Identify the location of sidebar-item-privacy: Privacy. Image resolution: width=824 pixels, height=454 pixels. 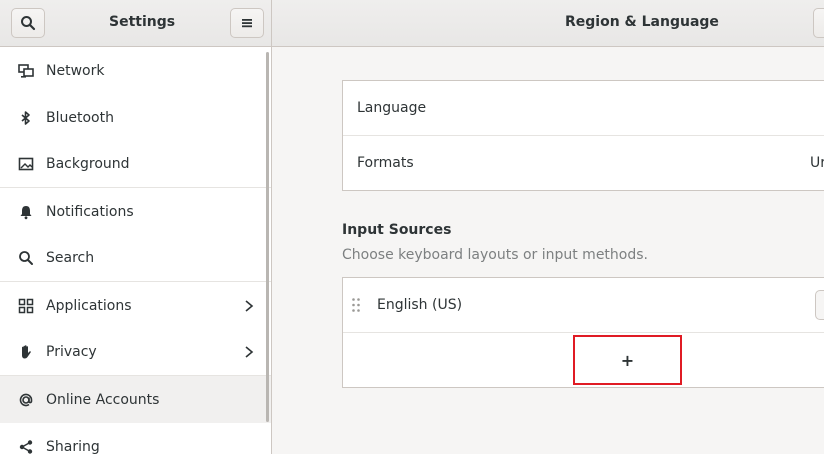
(135, 352).